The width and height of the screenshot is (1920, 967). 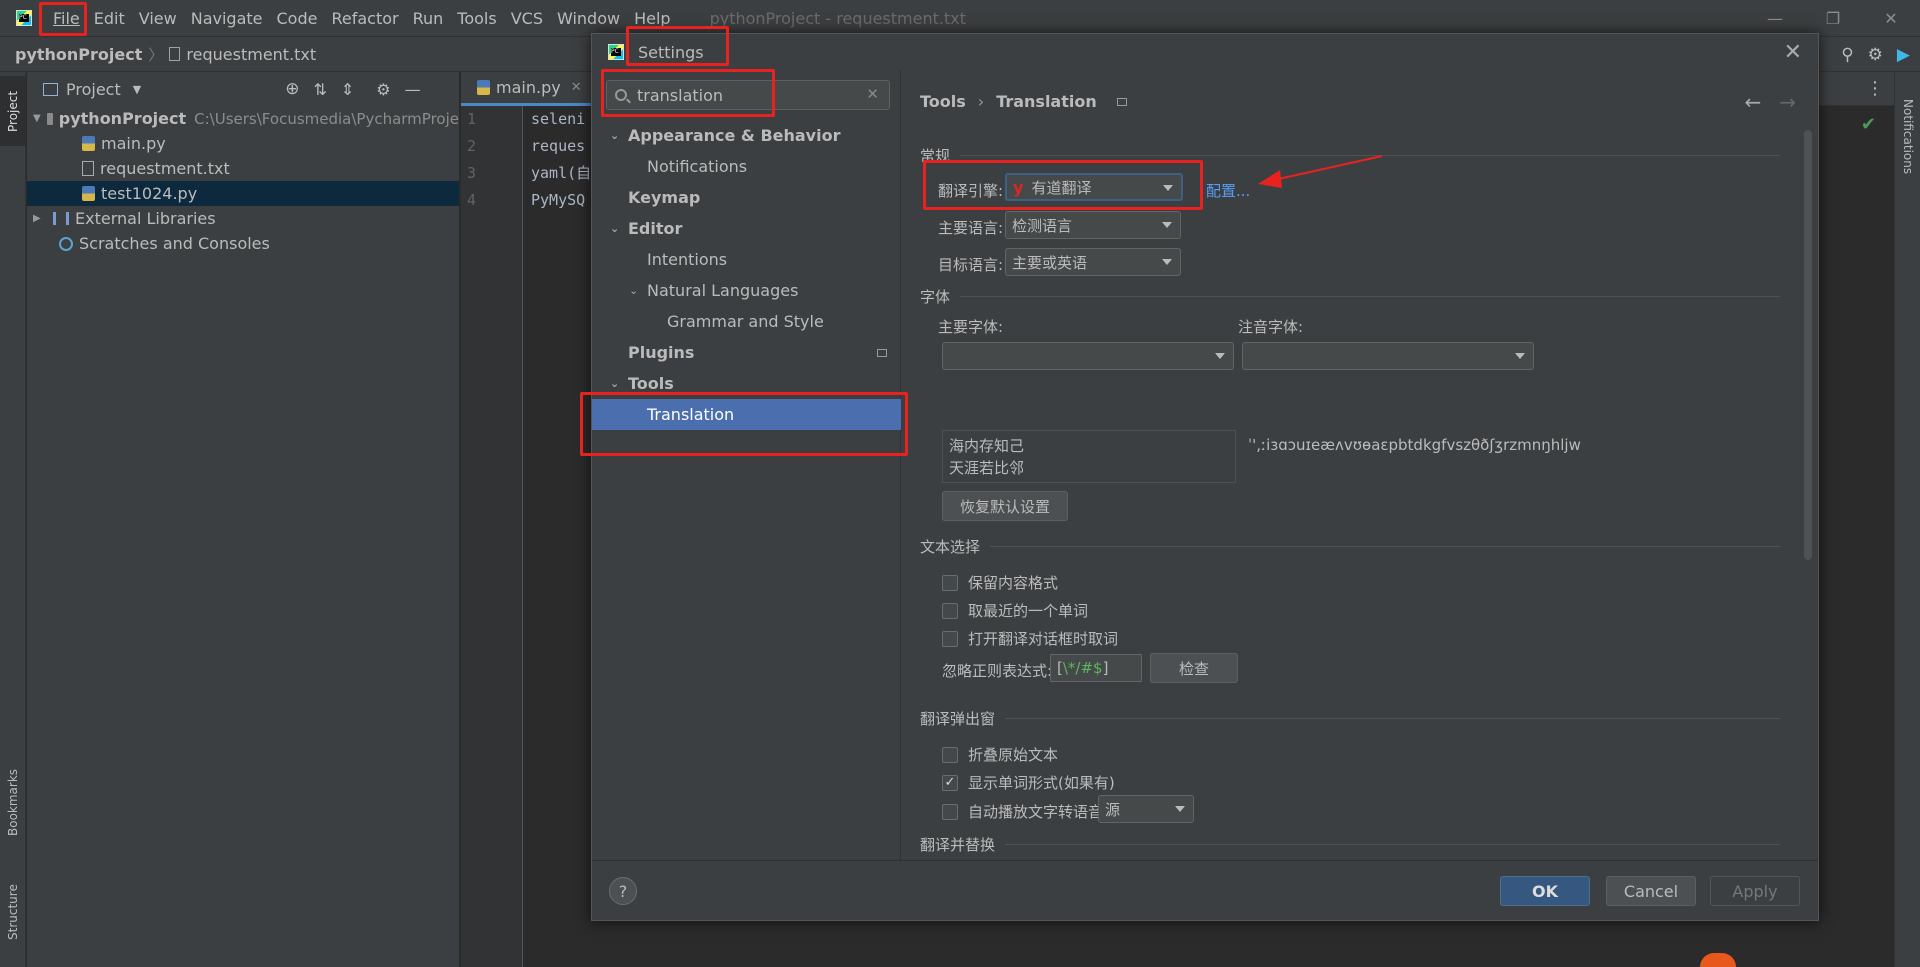 I want to click on menu-code: Code, so click(x=297, y=18).